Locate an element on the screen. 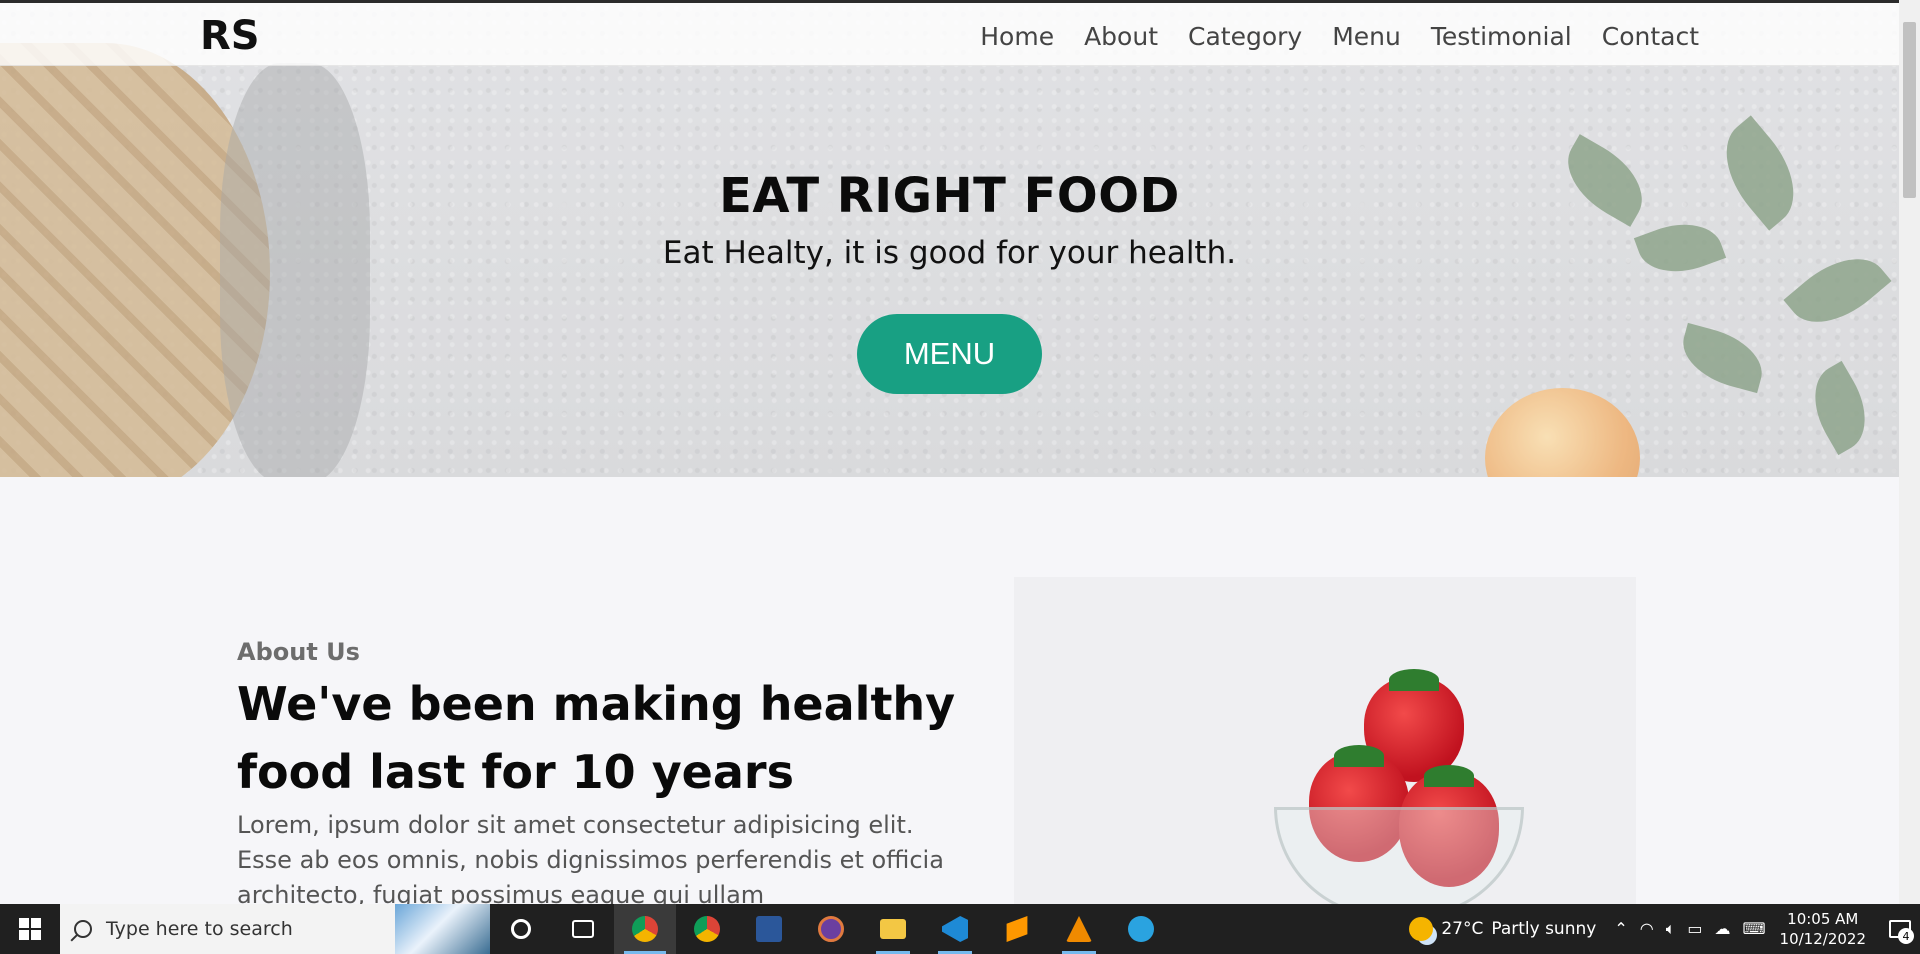  notification-center-icon: 4 is located at coordinates (1900, 929).